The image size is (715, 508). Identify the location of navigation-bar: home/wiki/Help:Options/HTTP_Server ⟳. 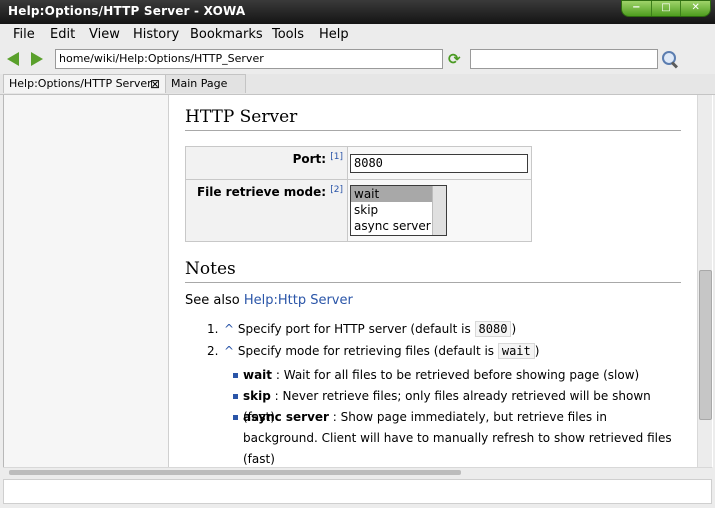
(357, 60).